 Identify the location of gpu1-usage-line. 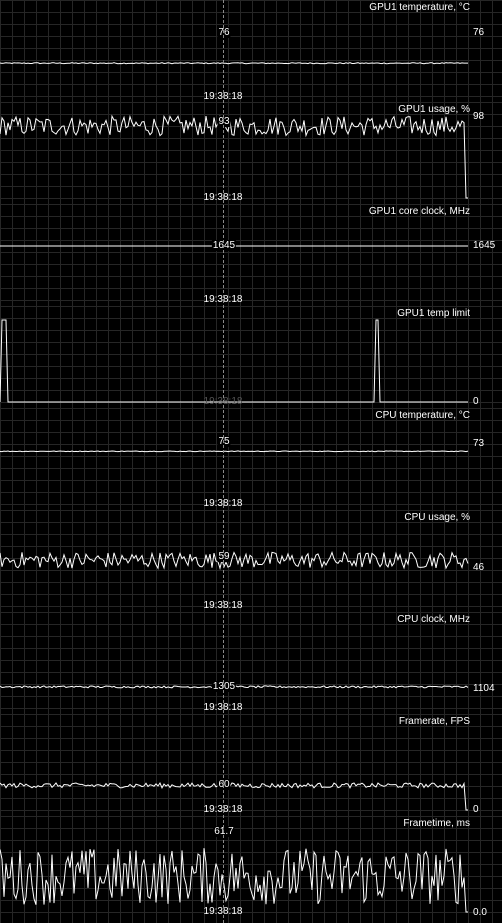
(234, 156).